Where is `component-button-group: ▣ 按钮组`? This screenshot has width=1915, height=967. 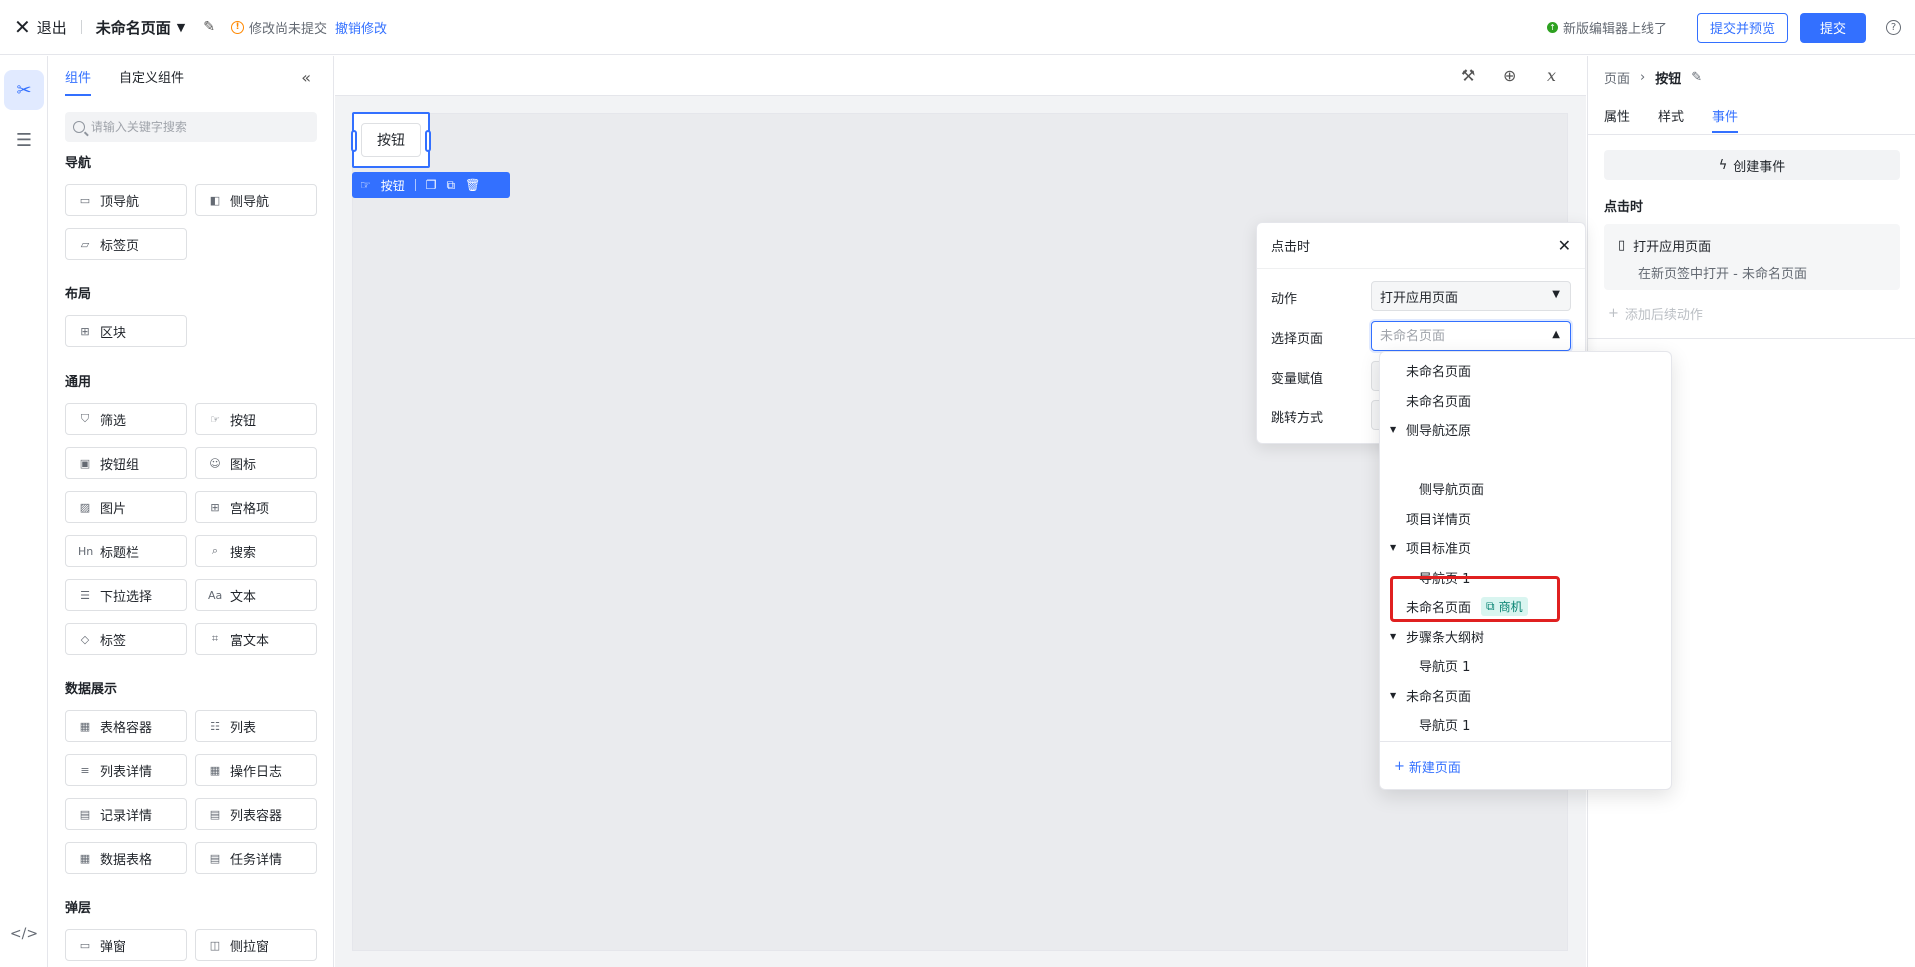
component-button-group: ▣ 按钮组 is located at coordinates (126, 463).